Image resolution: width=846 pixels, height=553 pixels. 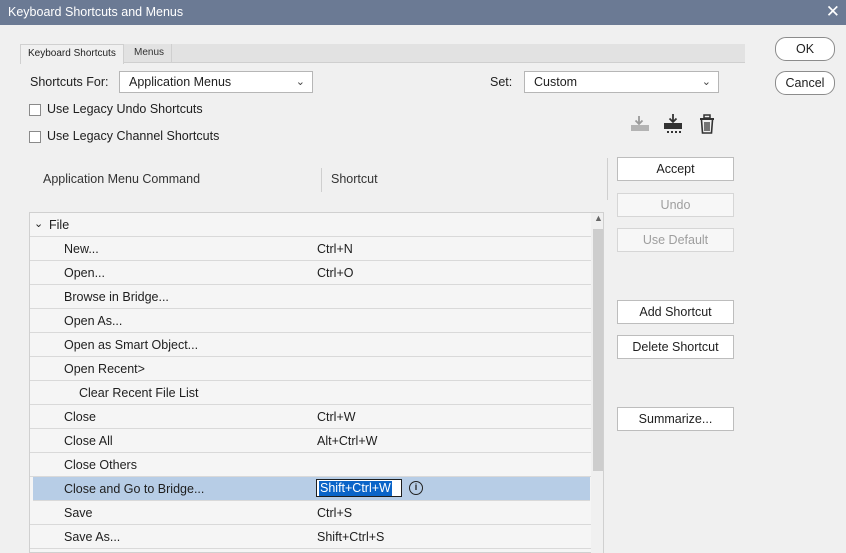 What do you see at coordinates (347, 441) in the screenshot?
I see `shortcut-value: Alt+Ctrl+W` at bounding box center [347, 441].